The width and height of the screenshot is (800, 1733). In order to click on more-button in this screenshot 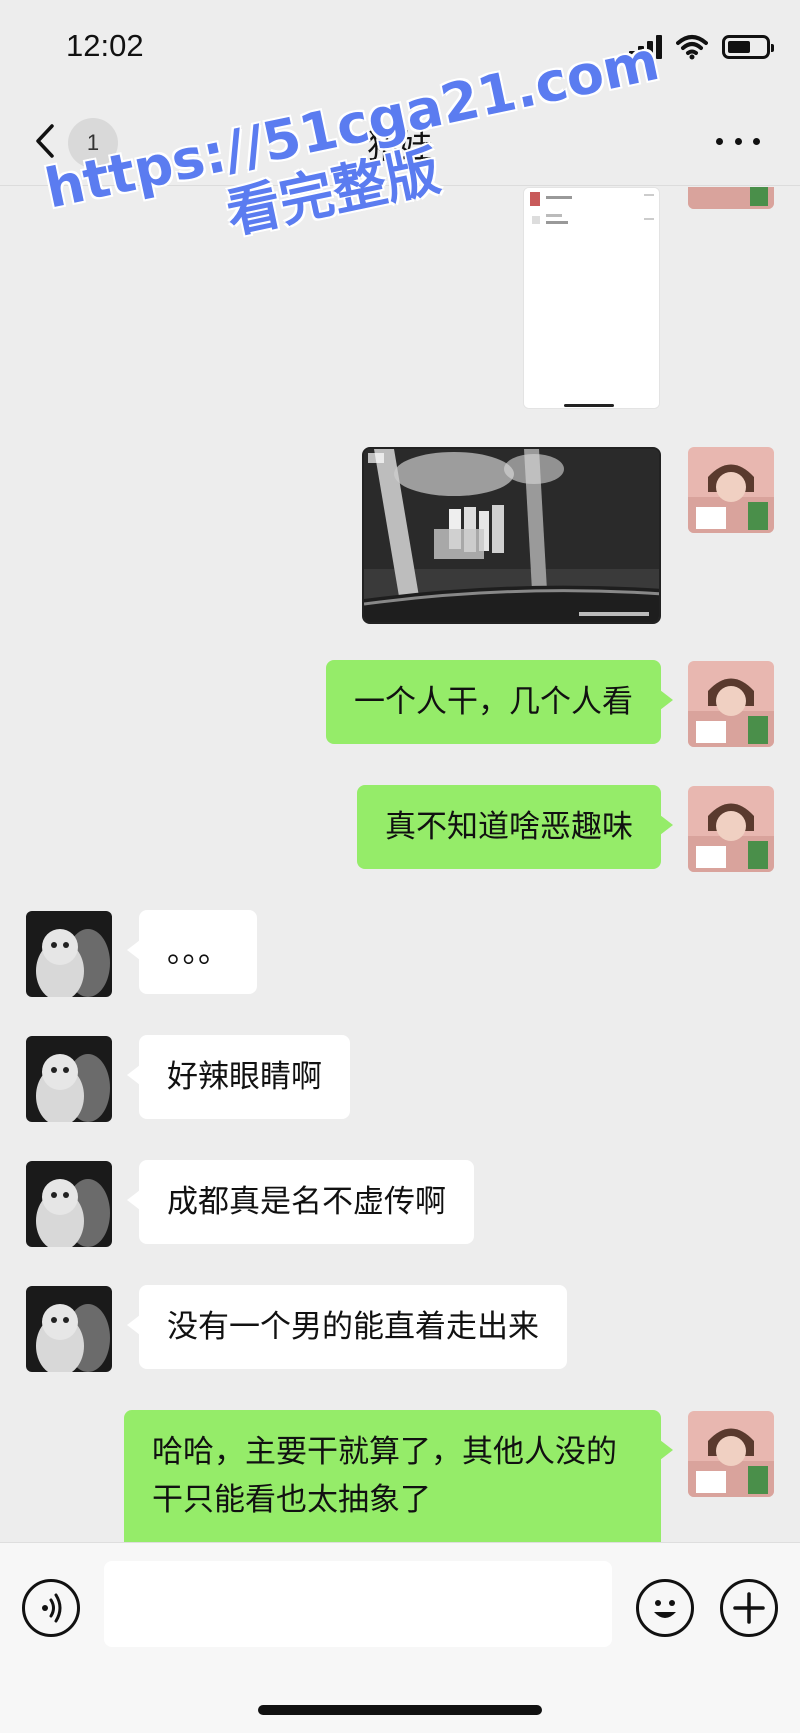, I will do `click(738, 141)`.